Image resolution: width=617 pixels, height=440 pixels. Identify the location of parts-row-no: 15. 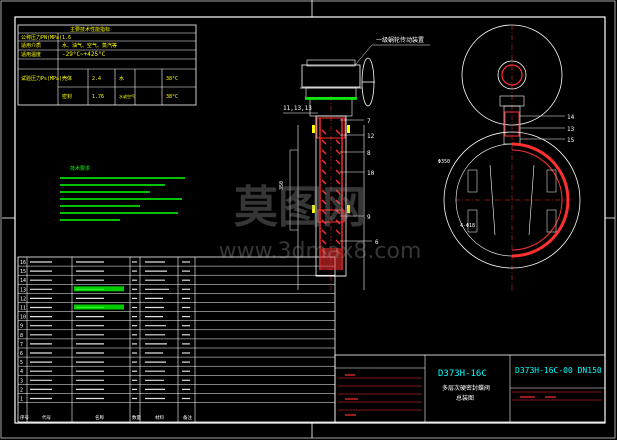
(23, 272).